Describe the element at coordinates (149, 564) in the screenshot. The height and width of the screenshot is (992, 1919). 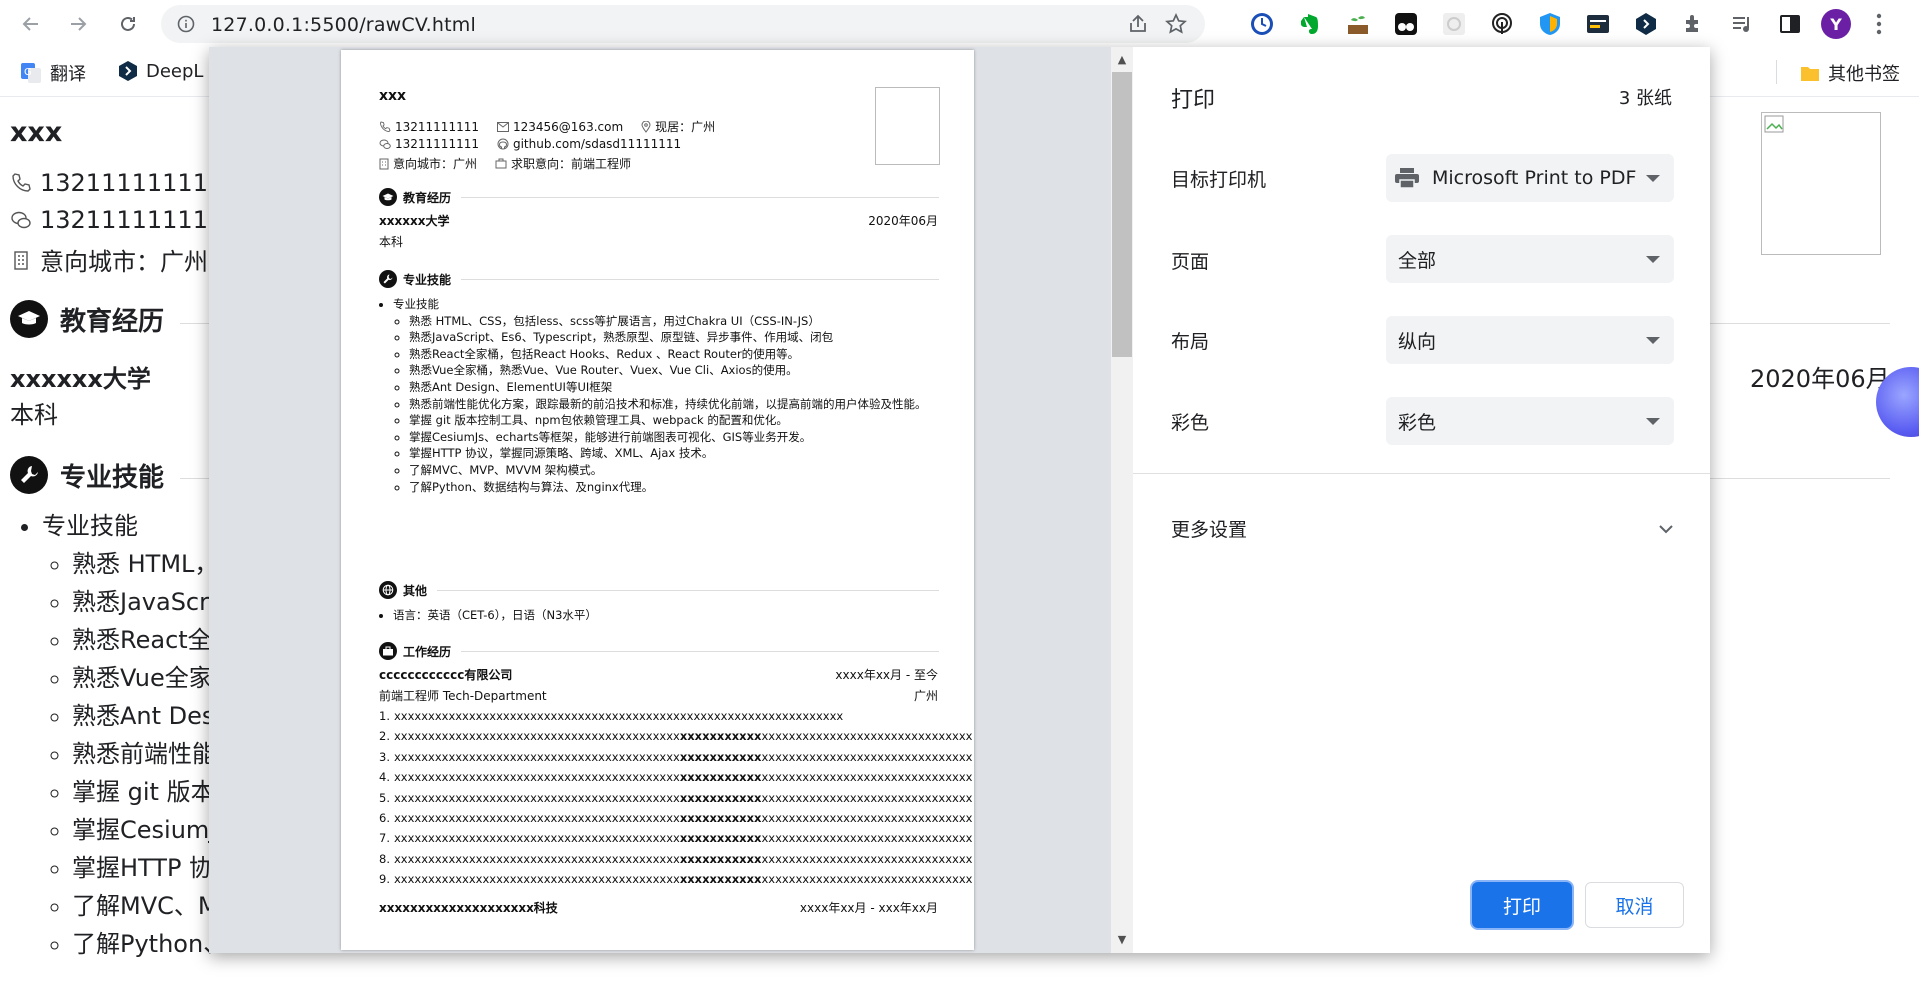
I see `list-item: 熟悉 HTML，` at that location.